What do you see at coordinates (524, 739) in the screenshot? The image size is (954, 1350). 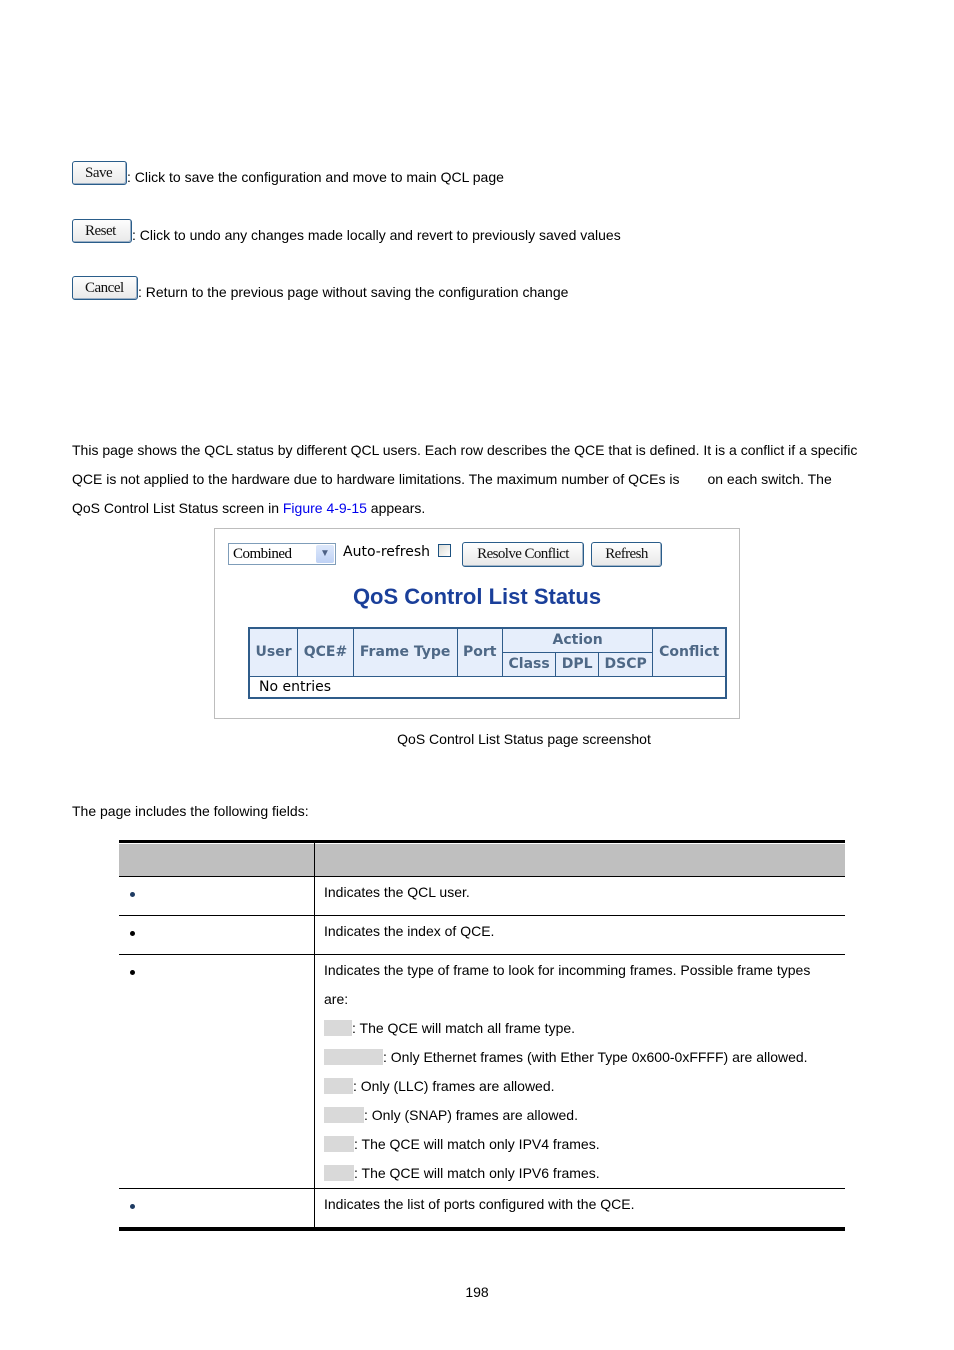 I see `figure-caption: QoS Control List Status page screenshot` at bounding box center [524, 739].